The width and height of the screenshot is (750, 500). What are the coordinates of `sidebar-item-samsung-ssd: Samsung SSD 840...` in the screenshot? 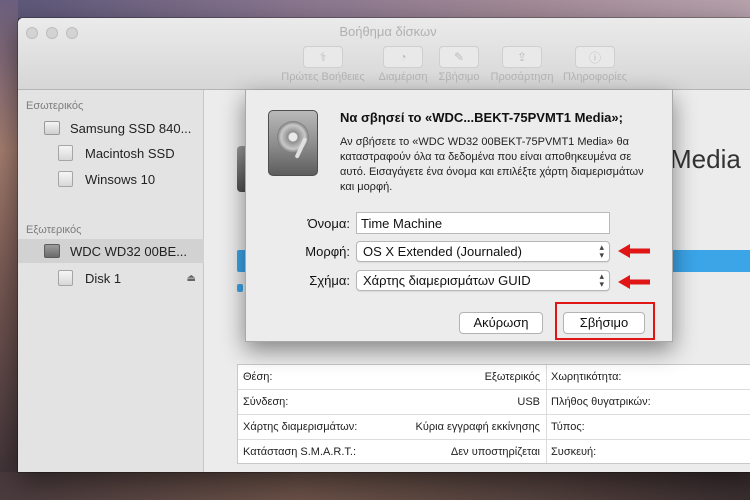 It's located at (111, 128).